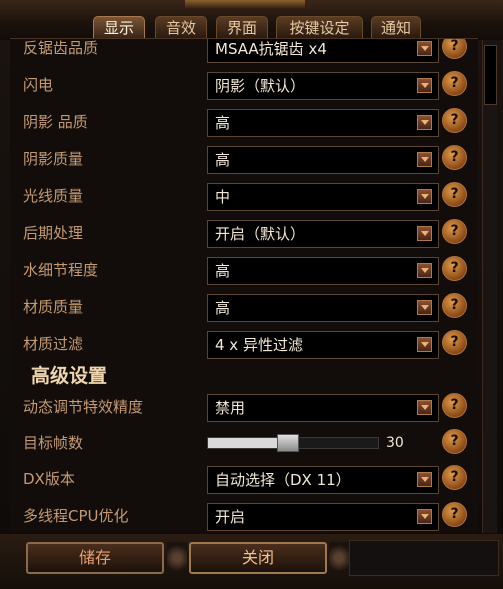 The image size is (503, 589). I want to click on target-fps-value: 30, so click(395, 443).